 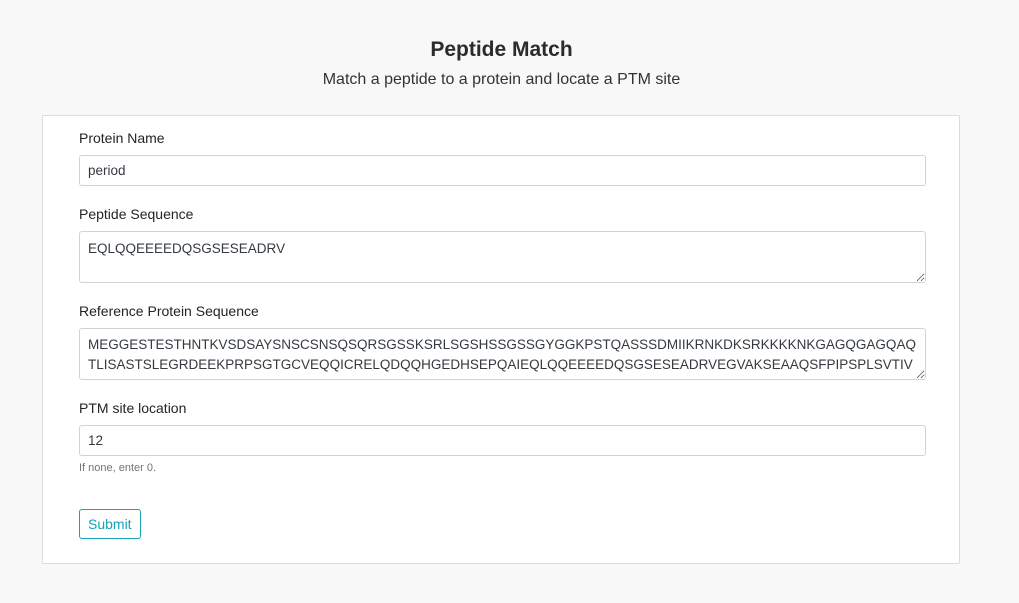 What do you see at coordinates (169, 311) in the screenshot?
I see `reference-sequence-label: Reference Protein Sequence` at bounding box center [169, 311].